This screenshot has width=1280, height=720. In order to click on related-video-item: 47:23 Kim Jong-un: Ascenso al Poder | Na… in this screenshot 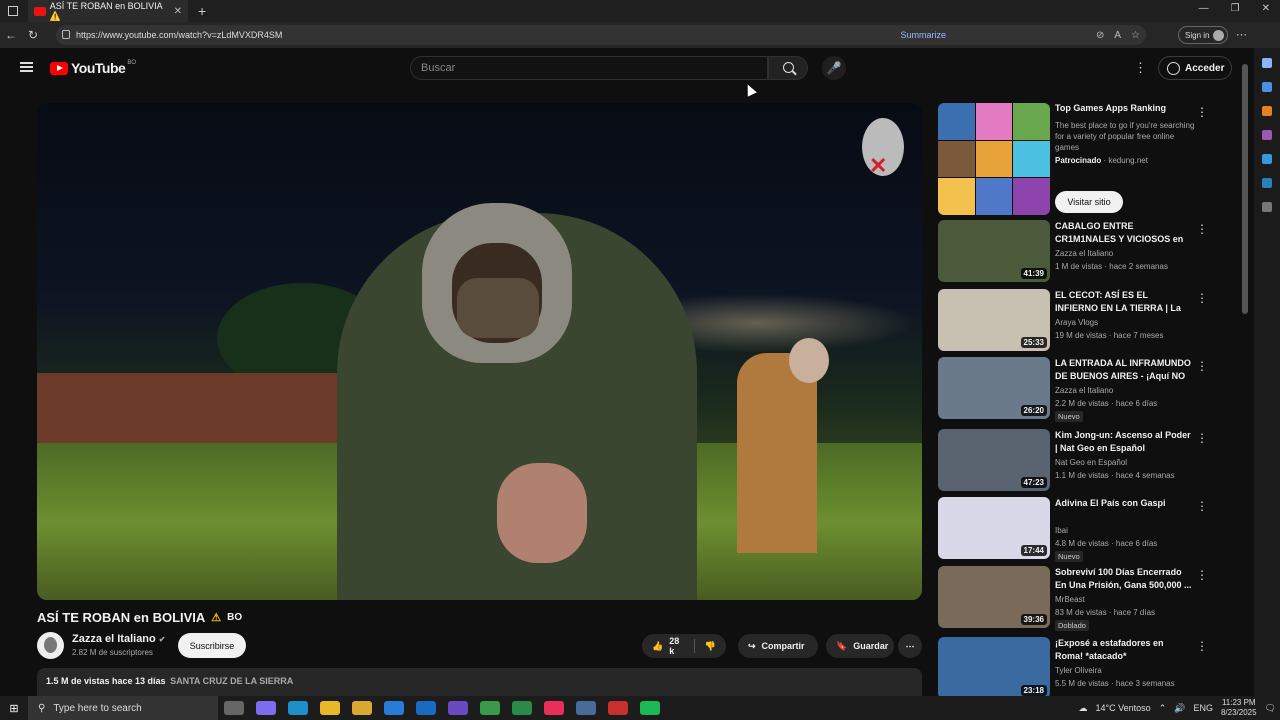, I will do `click(1074, 460)`.